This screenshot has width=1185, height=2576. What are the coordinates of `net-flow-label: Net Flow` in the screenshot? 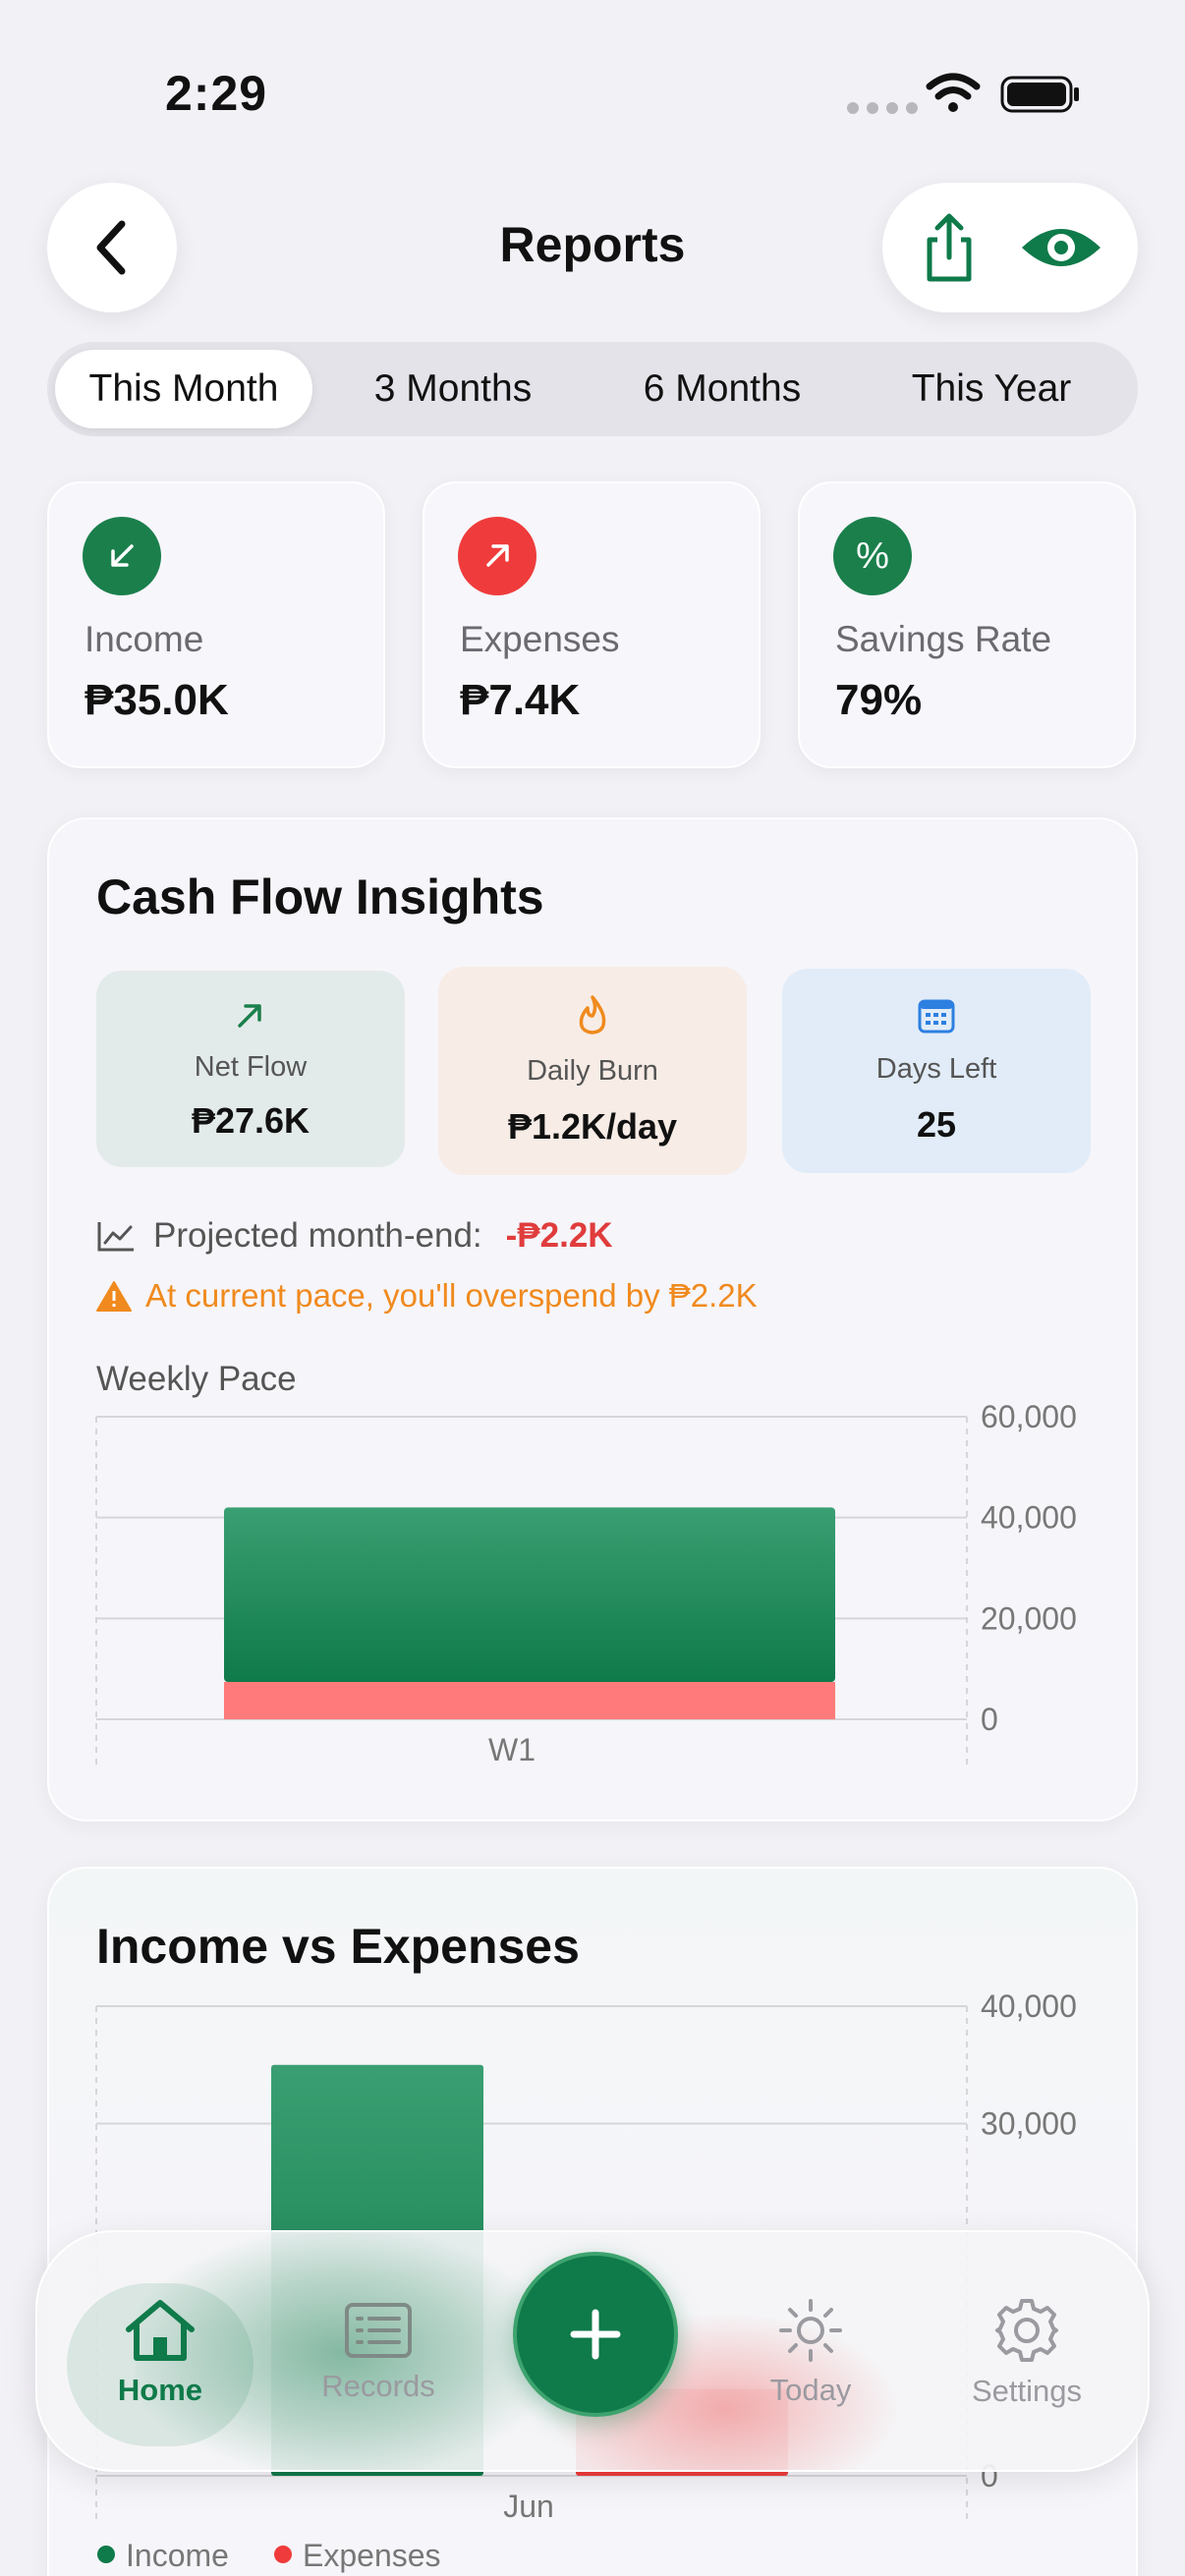 It's located at (251, 1067).